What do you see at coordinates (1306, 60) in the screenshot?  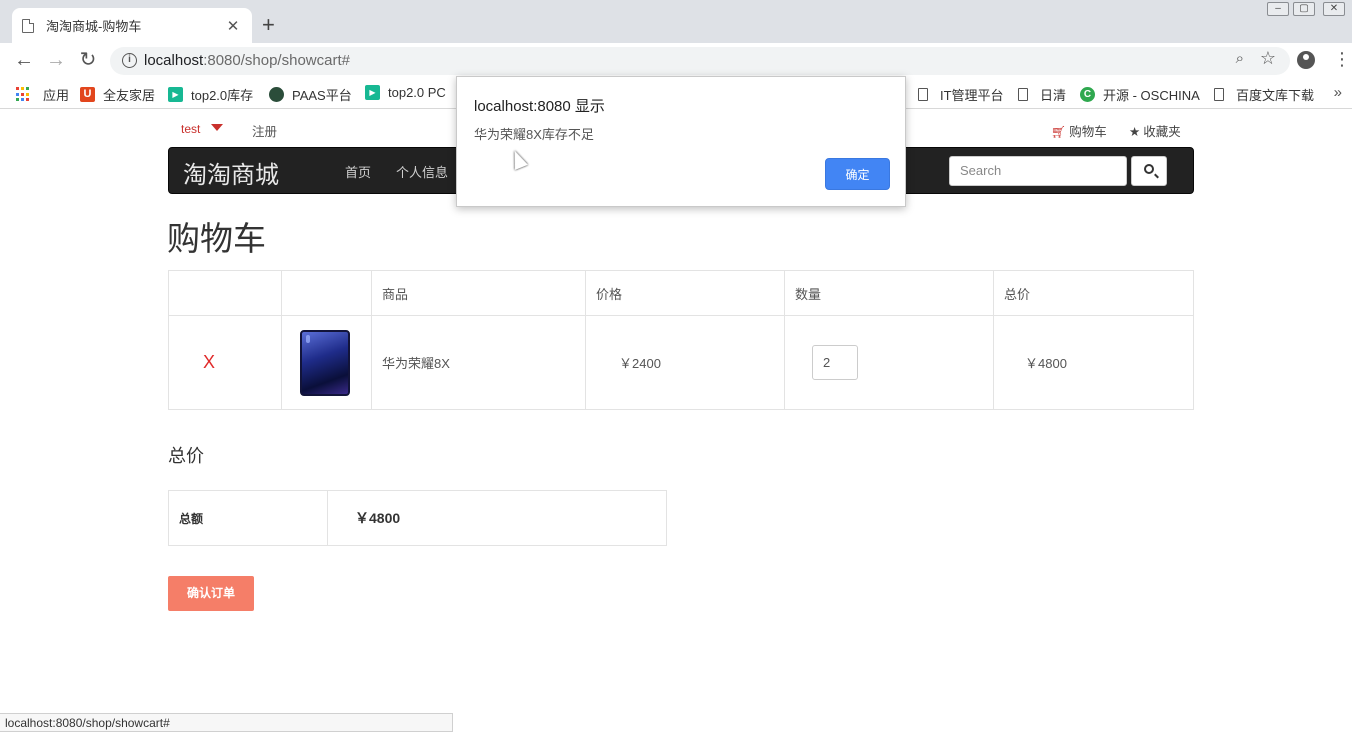 I see `account-icon` at bounding box center [1306, 60].